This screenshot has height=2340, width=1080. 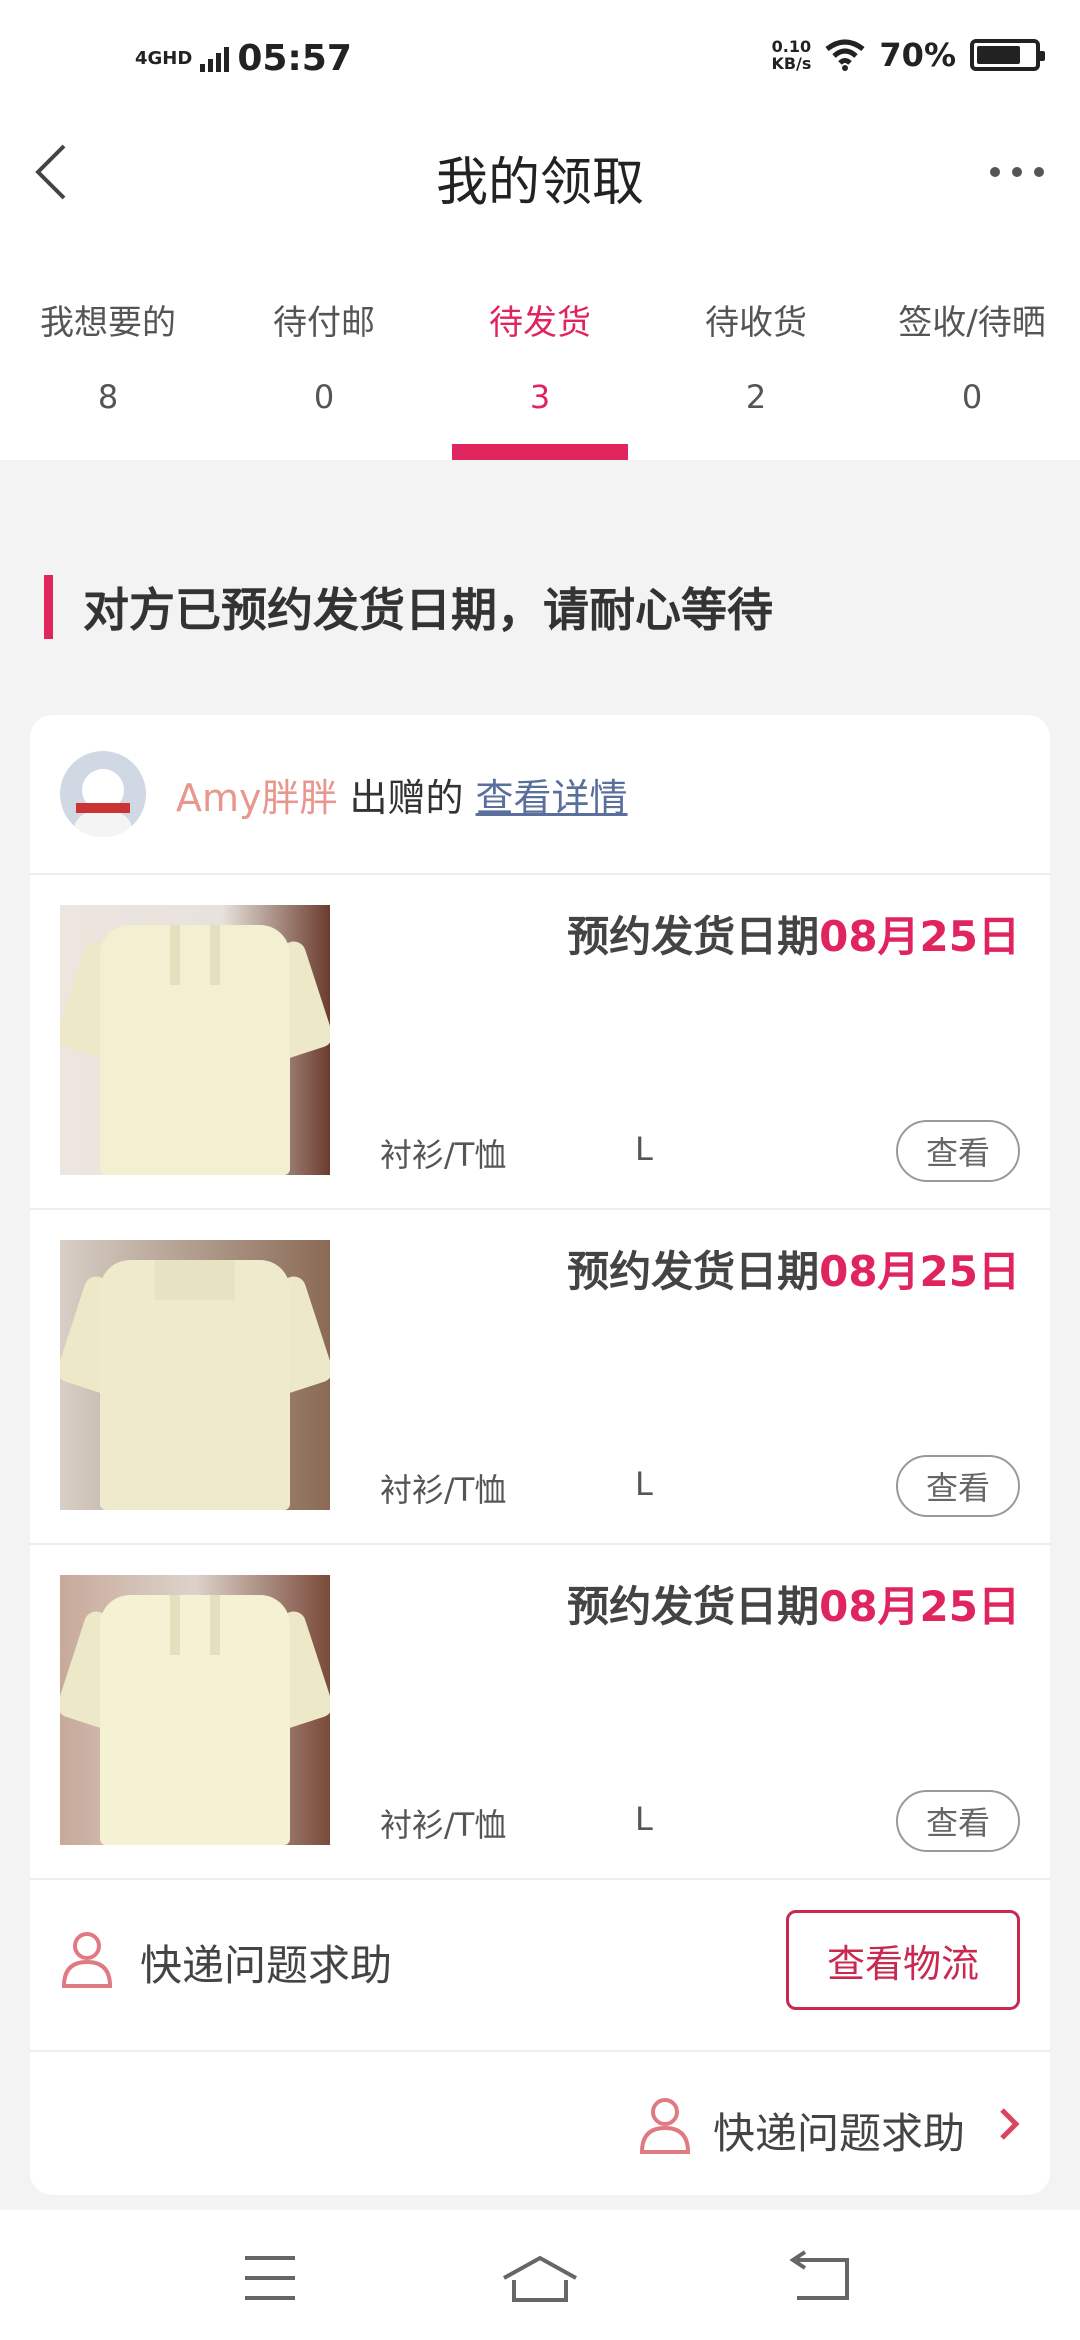 What do you see at coordinates (972, 323) in the screenshot?
I see `tab-label: 签收/待晒` at bounding box center [972, 323].